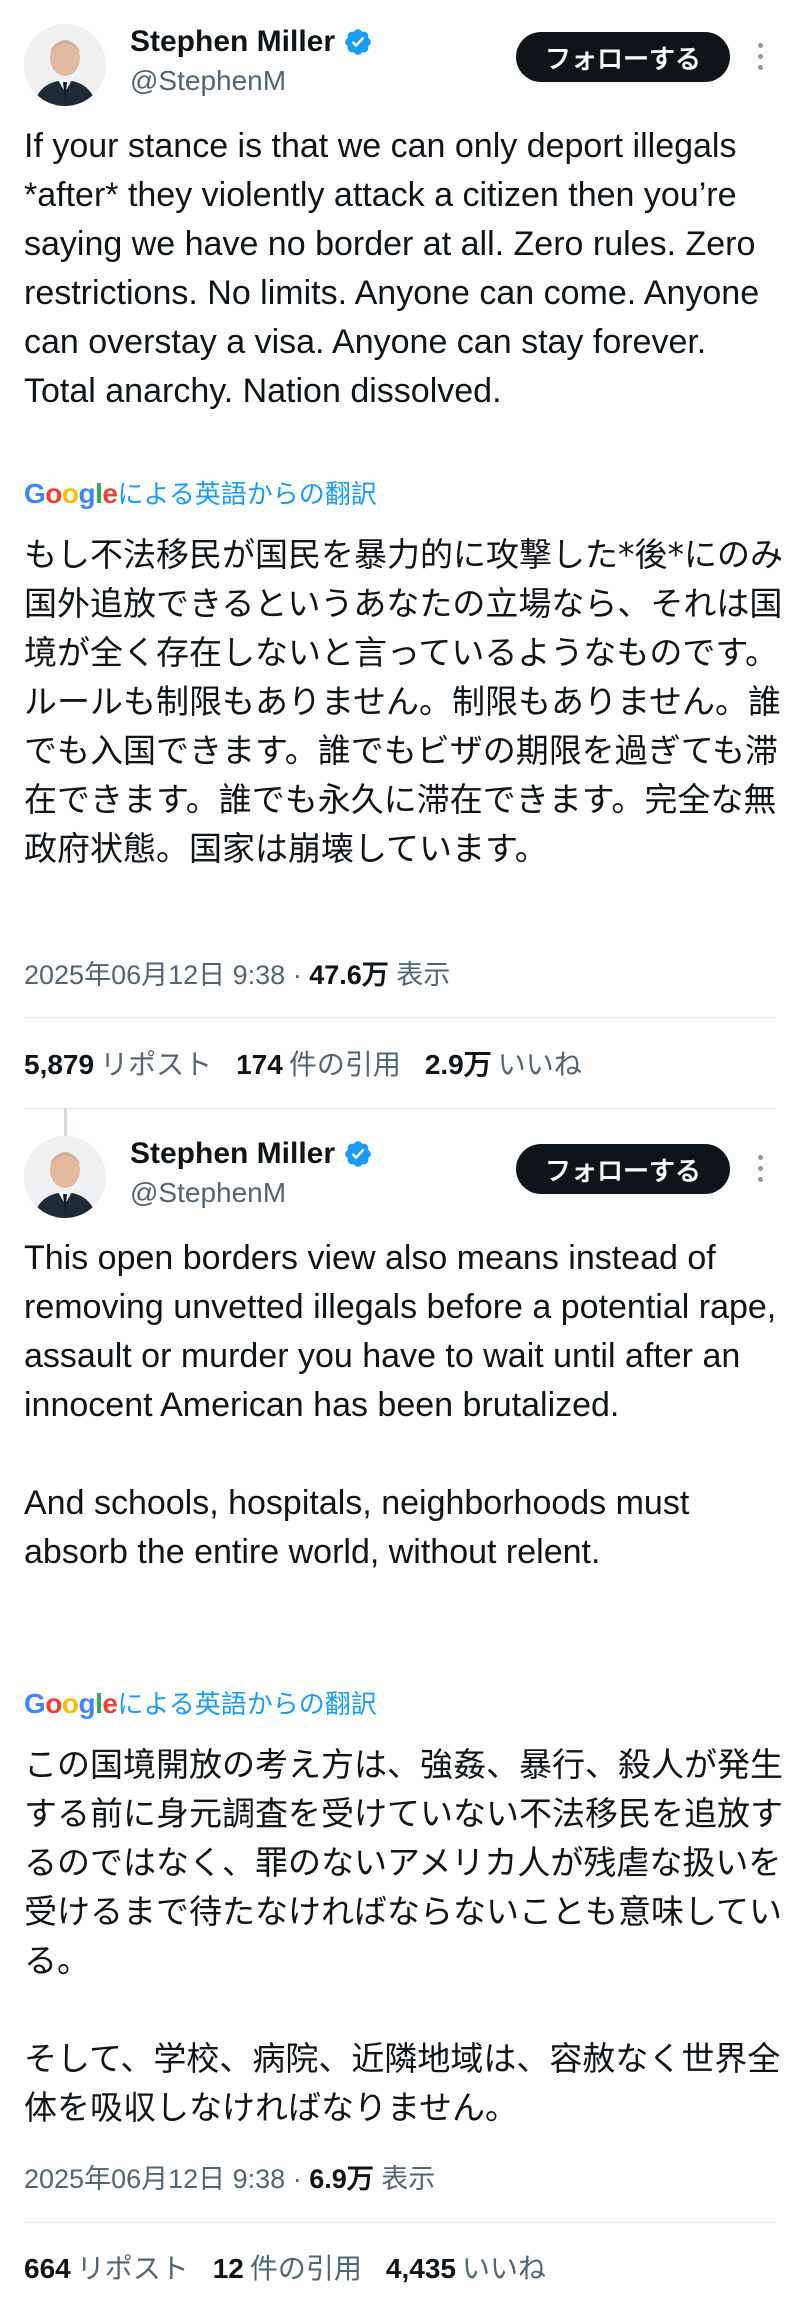 Image resolution: width=800 pixels, height=2312 pixels. What do you see at coordinates (259, 1064) in the screenshot?
I see `quotes-count: 174` at bounding box center [259, 1064].